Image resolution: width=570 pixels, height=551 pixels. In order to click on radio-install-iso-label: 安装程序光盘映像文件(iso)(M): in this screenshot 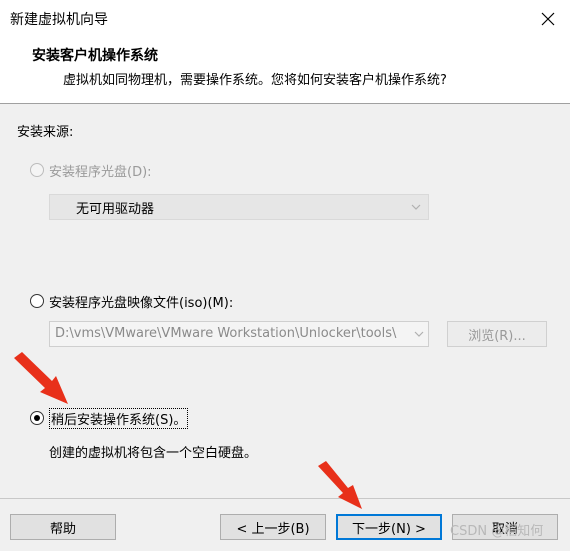, I will do `click(141, 303)`.